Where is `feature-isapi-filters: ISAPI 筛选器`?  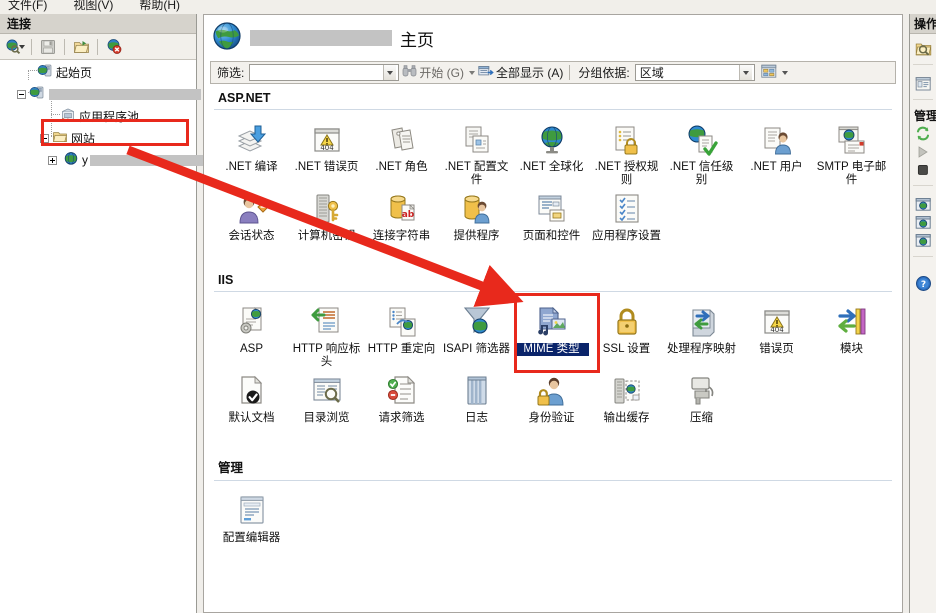
feature-isapi-filters: ISAPI 筛选器 is located at coordinates (476, 334).